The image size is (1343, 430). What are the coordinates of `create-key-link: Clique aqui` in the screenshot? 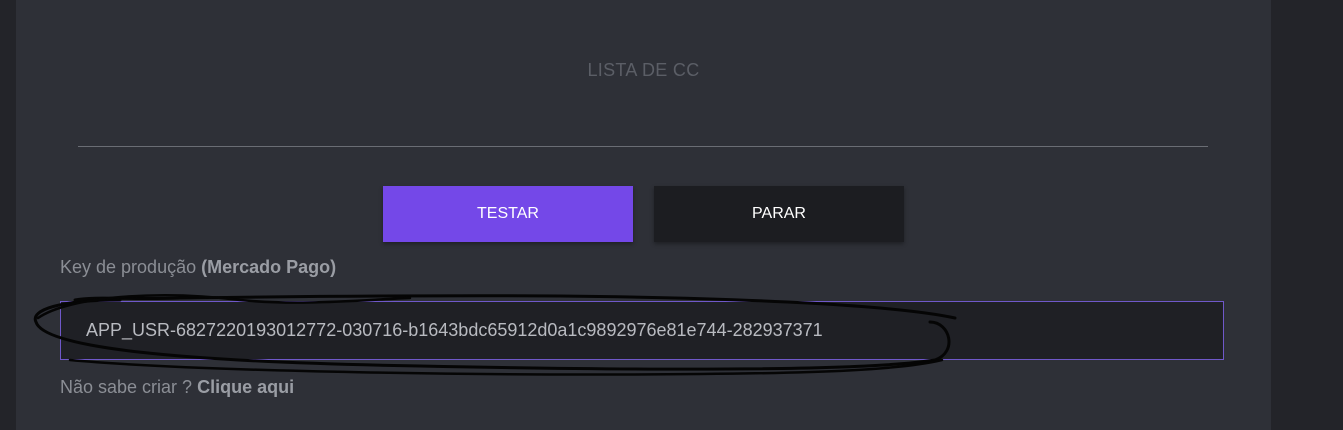 It's located at (245, 387).